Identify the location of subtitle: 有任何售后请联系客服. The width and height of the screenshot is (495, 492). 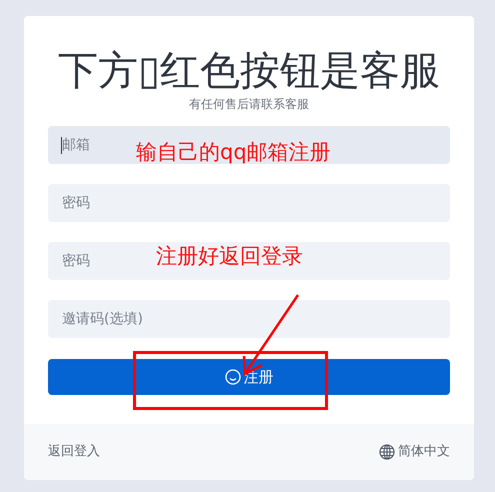
(249, 104).